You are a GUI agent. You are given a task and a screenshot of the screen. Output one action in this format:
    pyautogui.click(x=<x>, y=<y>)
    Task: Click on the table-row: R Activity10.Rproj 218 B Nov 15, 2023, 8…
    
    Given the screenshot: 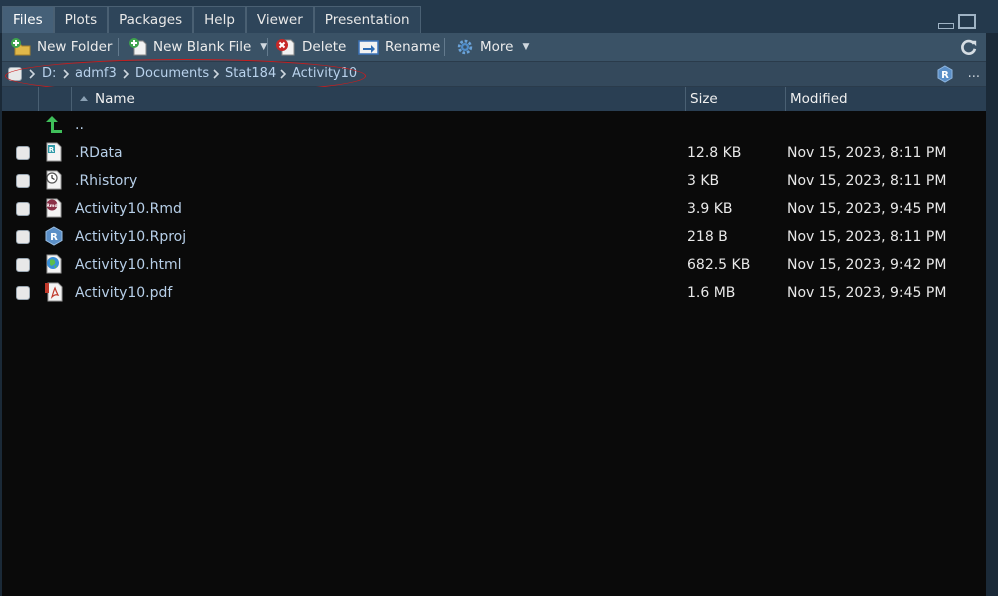 What is the action you would take?
    pyautogui.click(x=494, y=237)
    